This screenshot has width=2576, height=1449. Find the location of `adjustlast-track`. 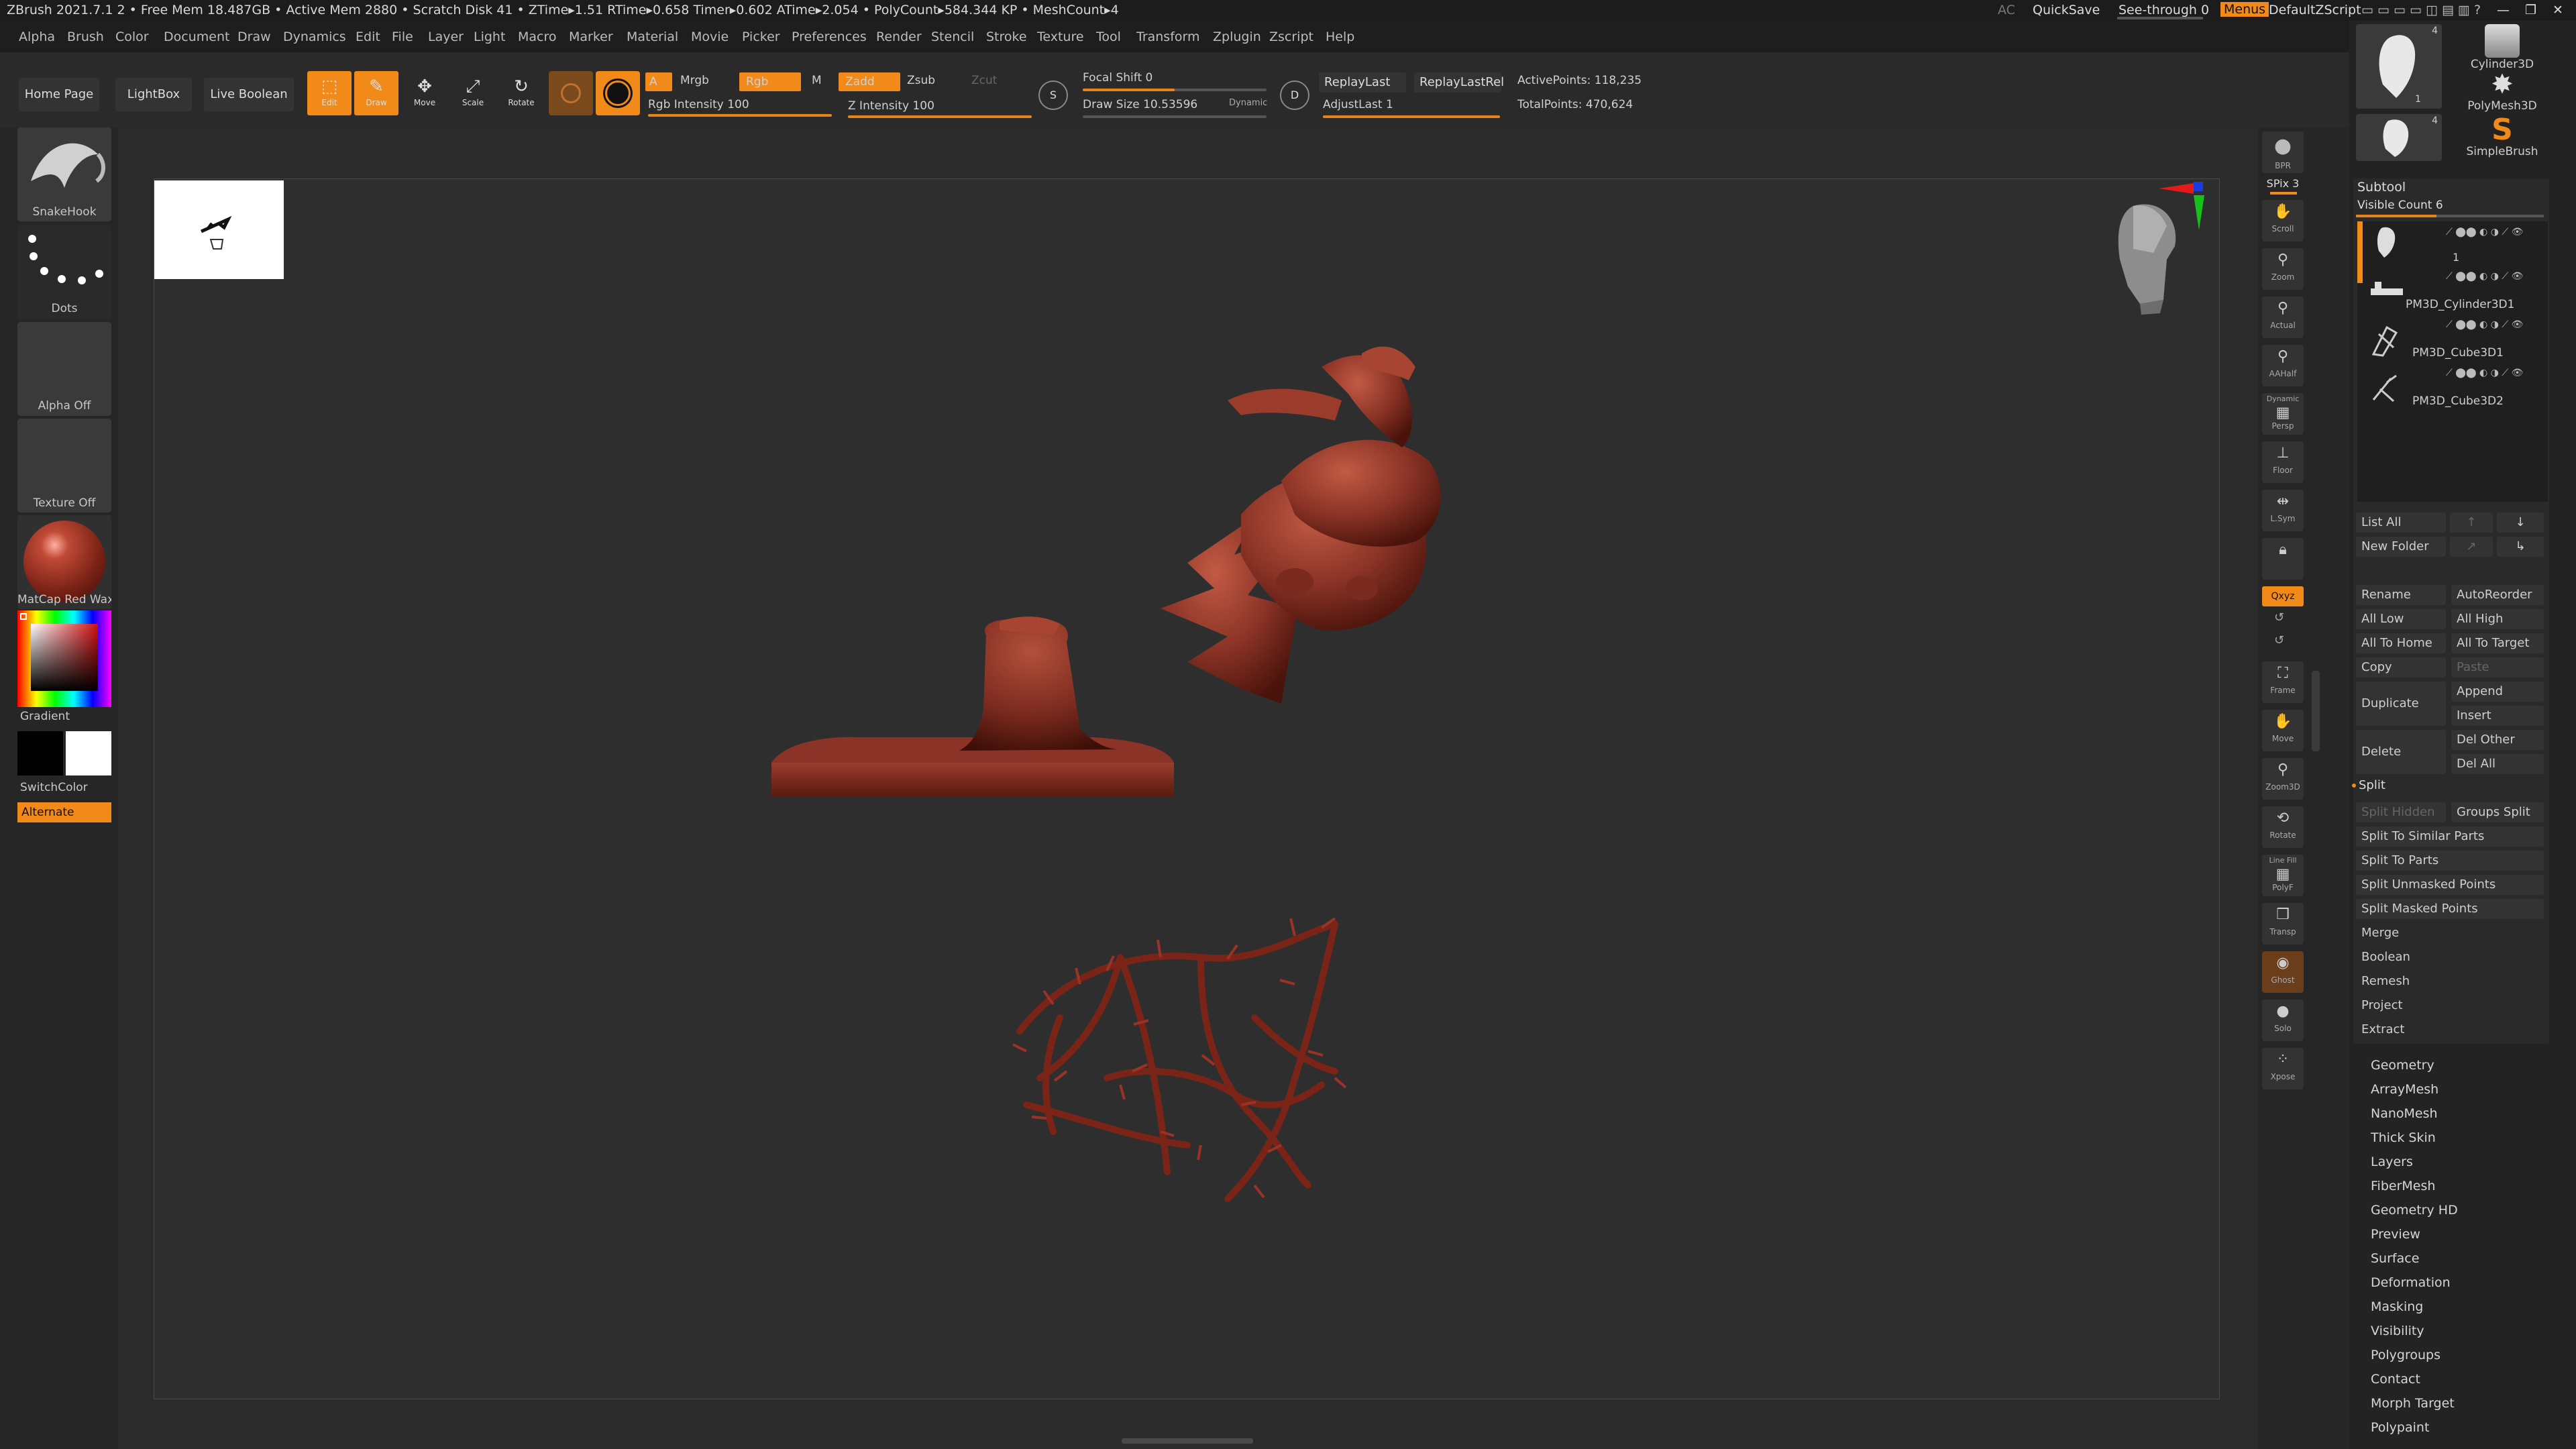

adjustlast-track is located at coordinates (1411, 116).